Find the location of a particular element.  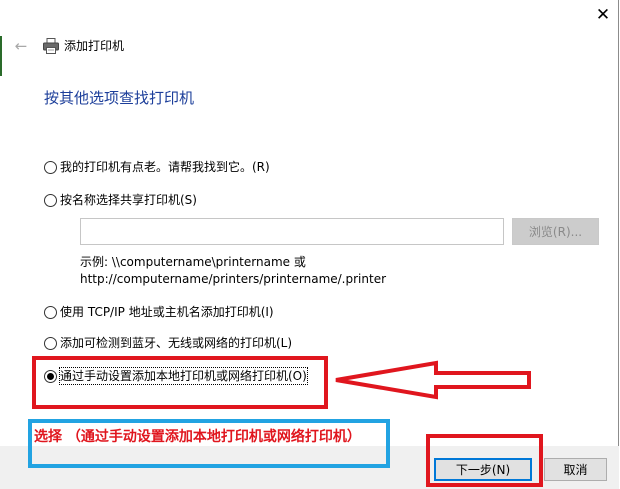

cancel-button: 取消 is located at coordinates (575, 469).